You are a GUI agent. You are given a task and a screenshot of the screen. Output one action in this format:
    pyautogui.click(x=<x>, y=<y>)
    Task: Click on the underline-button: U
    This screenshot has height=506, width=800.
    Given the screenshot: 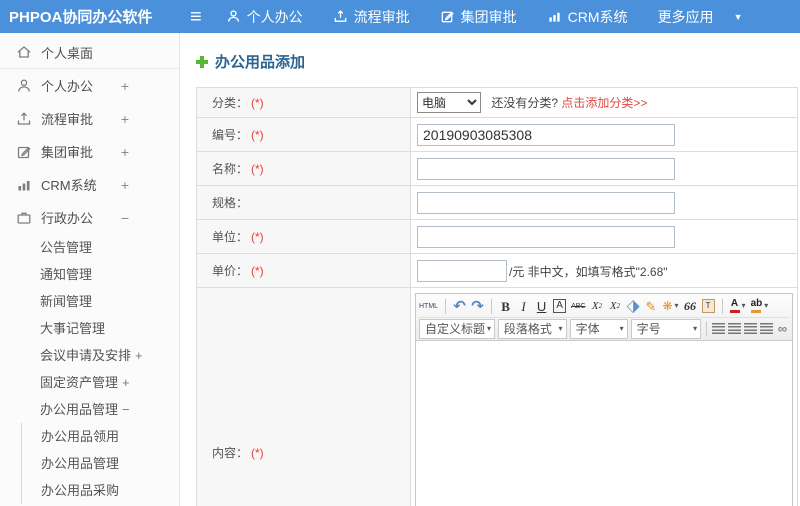 What is the action you would take?
    pyautogui.click(x=541, y=306)
    